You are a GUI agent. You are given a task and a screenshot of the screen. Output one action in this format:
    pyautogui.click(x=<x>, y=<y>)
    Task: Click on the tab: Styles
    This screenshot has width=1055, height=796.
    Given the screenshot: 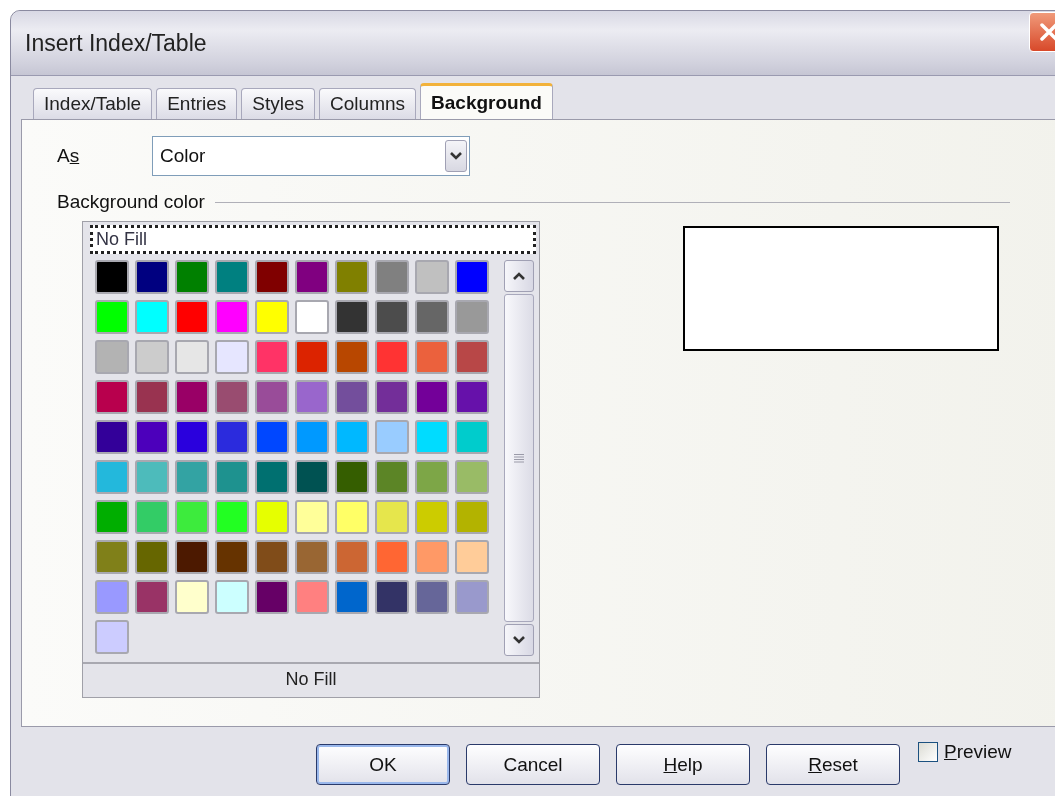 What is the action you would take?
    pyautogui.click(x=278, y=103)
    